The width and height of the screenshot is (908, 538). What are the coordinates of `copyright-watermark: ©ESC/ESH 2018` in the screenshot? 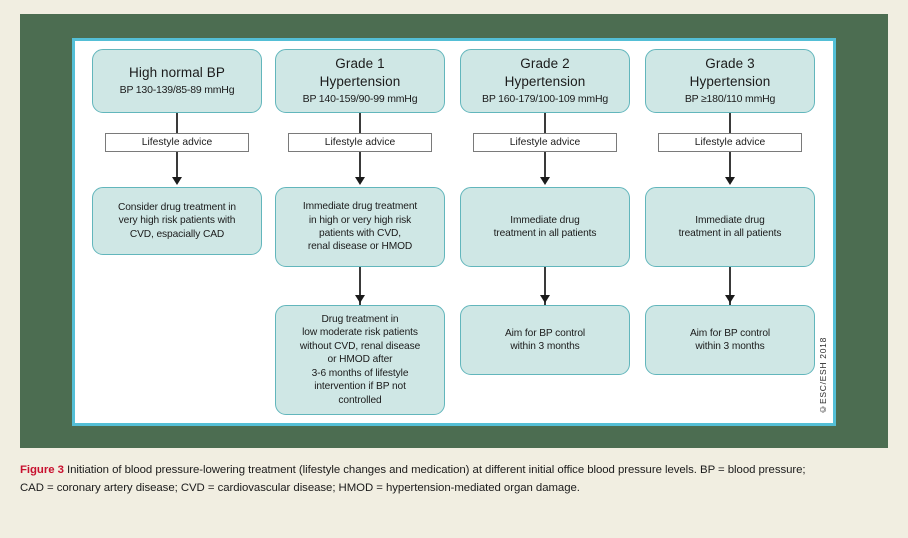 It's located at (823, 376).